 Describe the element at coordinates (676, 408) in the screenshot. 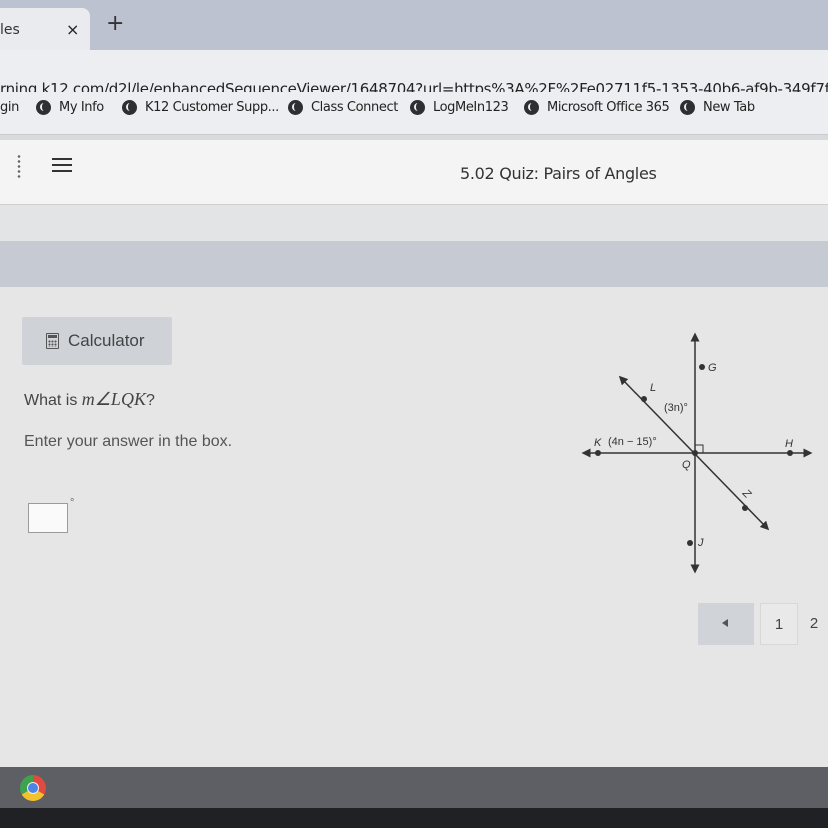

I see `angle-label-3n: (3n)°` at that location.